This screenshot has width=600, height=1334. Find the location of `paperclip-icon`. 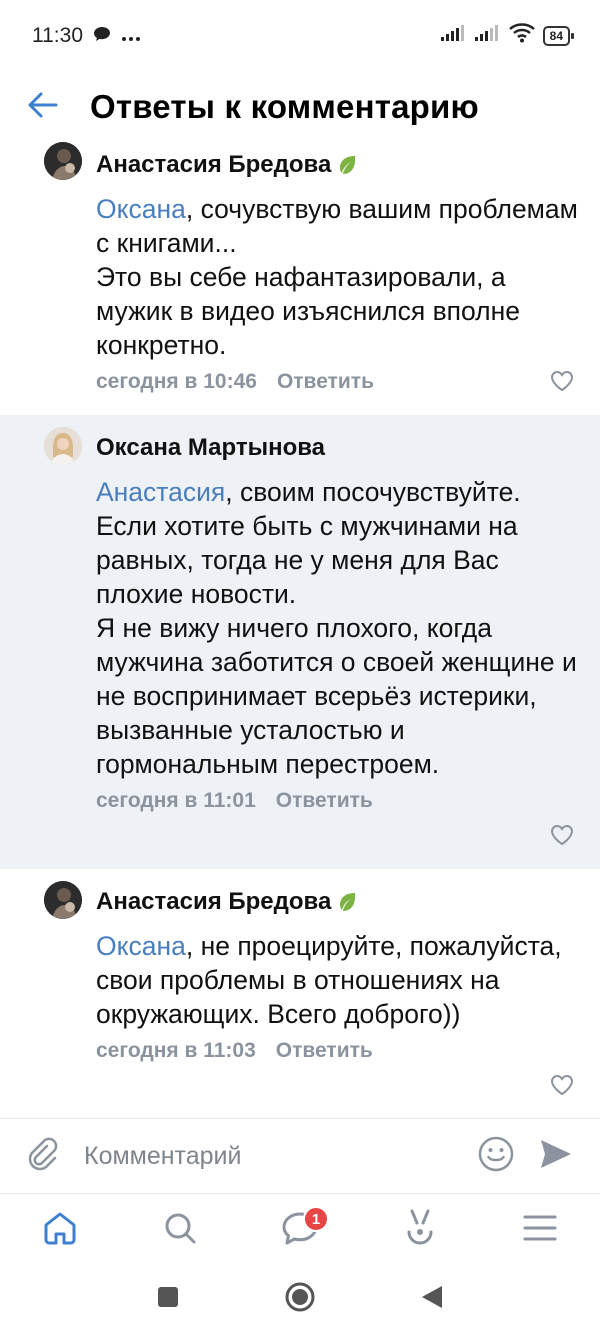

paperclip-icon is located at coordinates (42, 1156).